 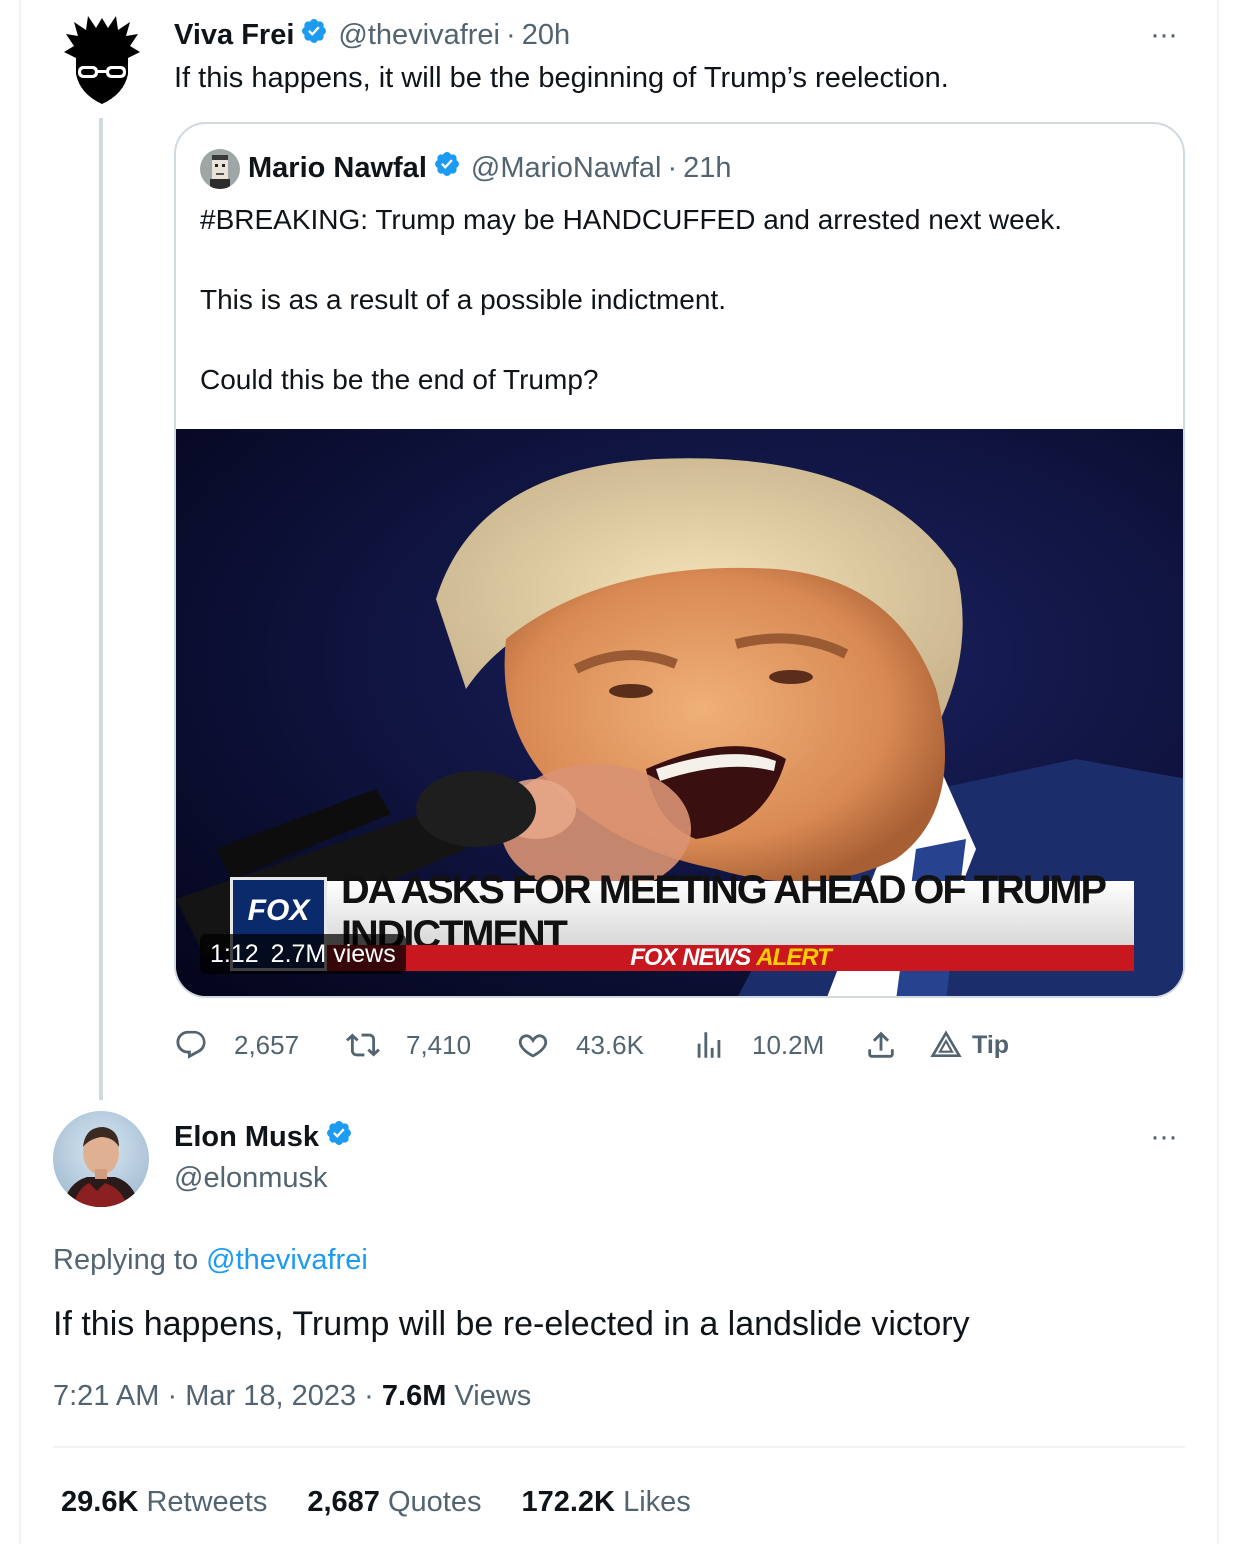 What do you see at coordinates (566, 168) in the screenshot?
I see `mario-handle: @MarioNawfal` at bounding box center [566, 168].